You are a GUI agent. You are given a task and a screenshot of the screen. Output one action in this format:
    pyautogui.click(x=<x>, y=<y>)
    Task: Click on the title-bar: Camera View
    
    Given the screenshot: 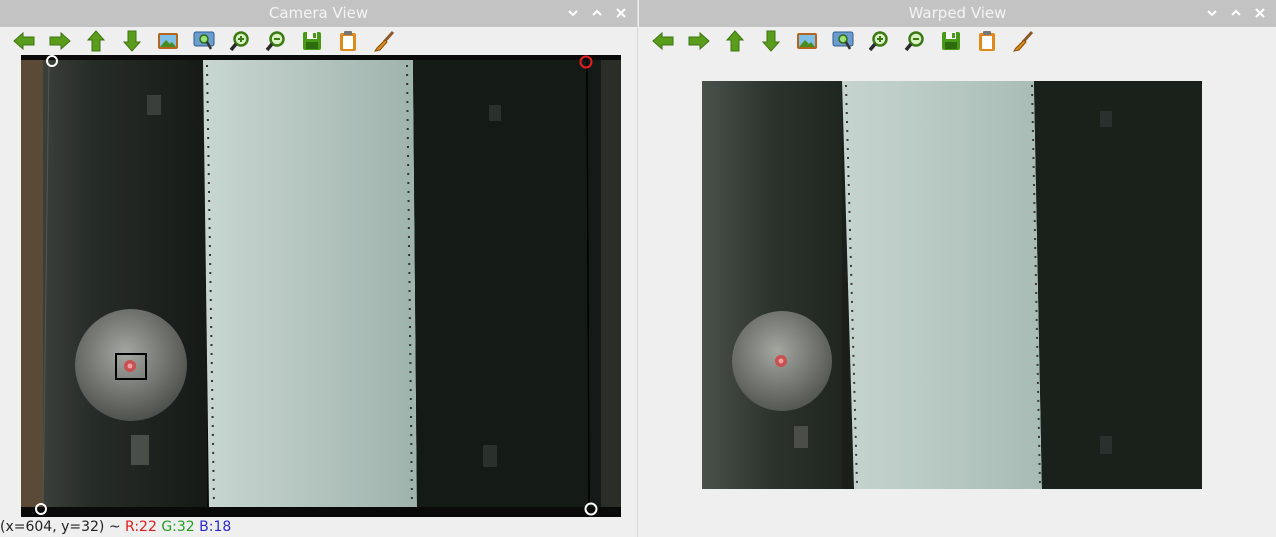 What is the action you would take?
    pyautogui.click(x=318, y=13)
    